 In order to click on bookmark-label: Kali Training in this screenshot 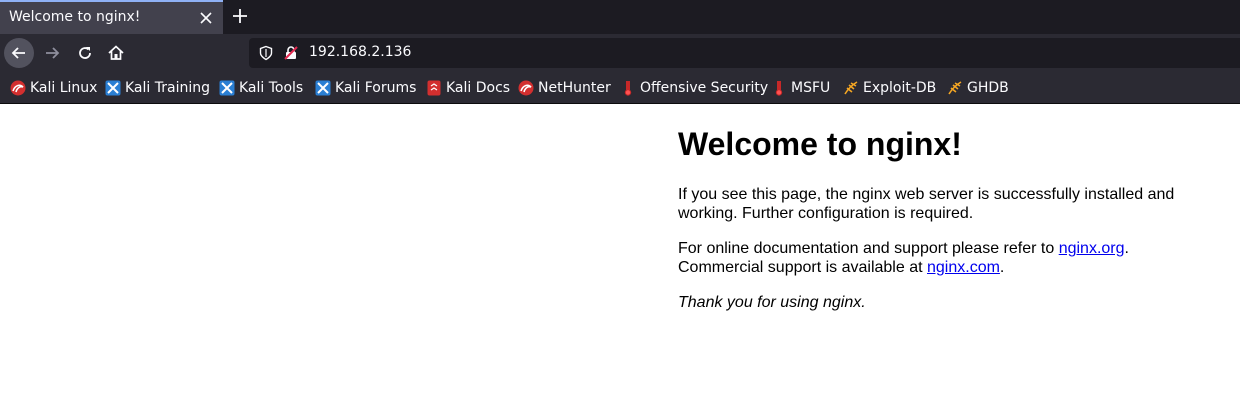, I will do `click(167, 88)`.